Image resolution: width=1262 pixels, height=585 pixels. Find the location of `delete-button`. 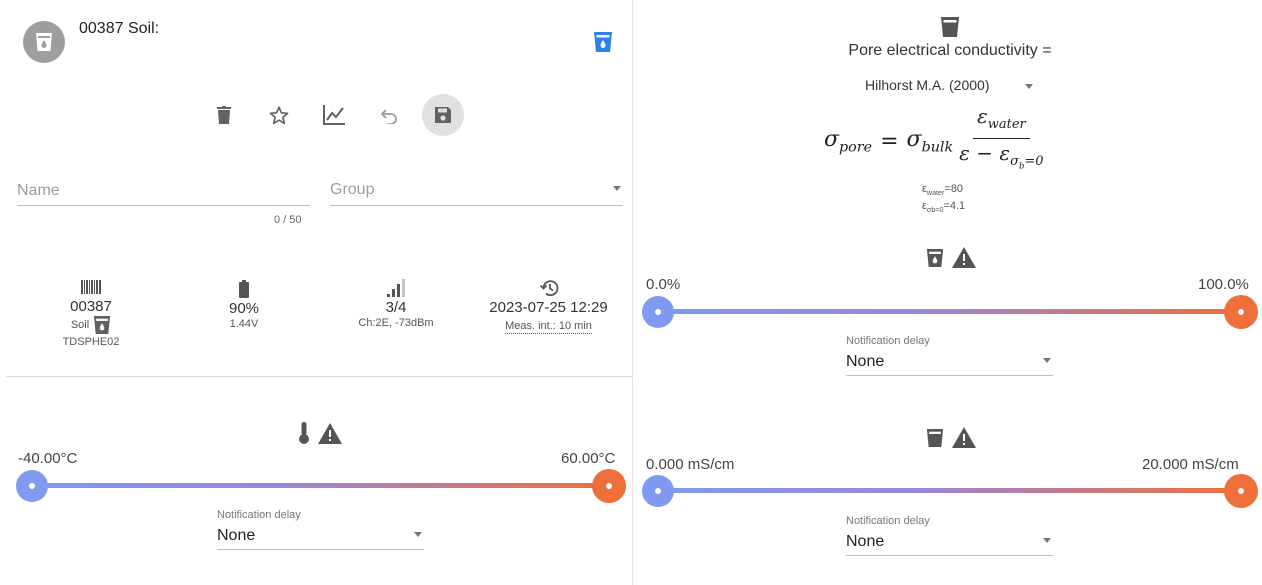

delete-button is located at coordinates (223, 115).